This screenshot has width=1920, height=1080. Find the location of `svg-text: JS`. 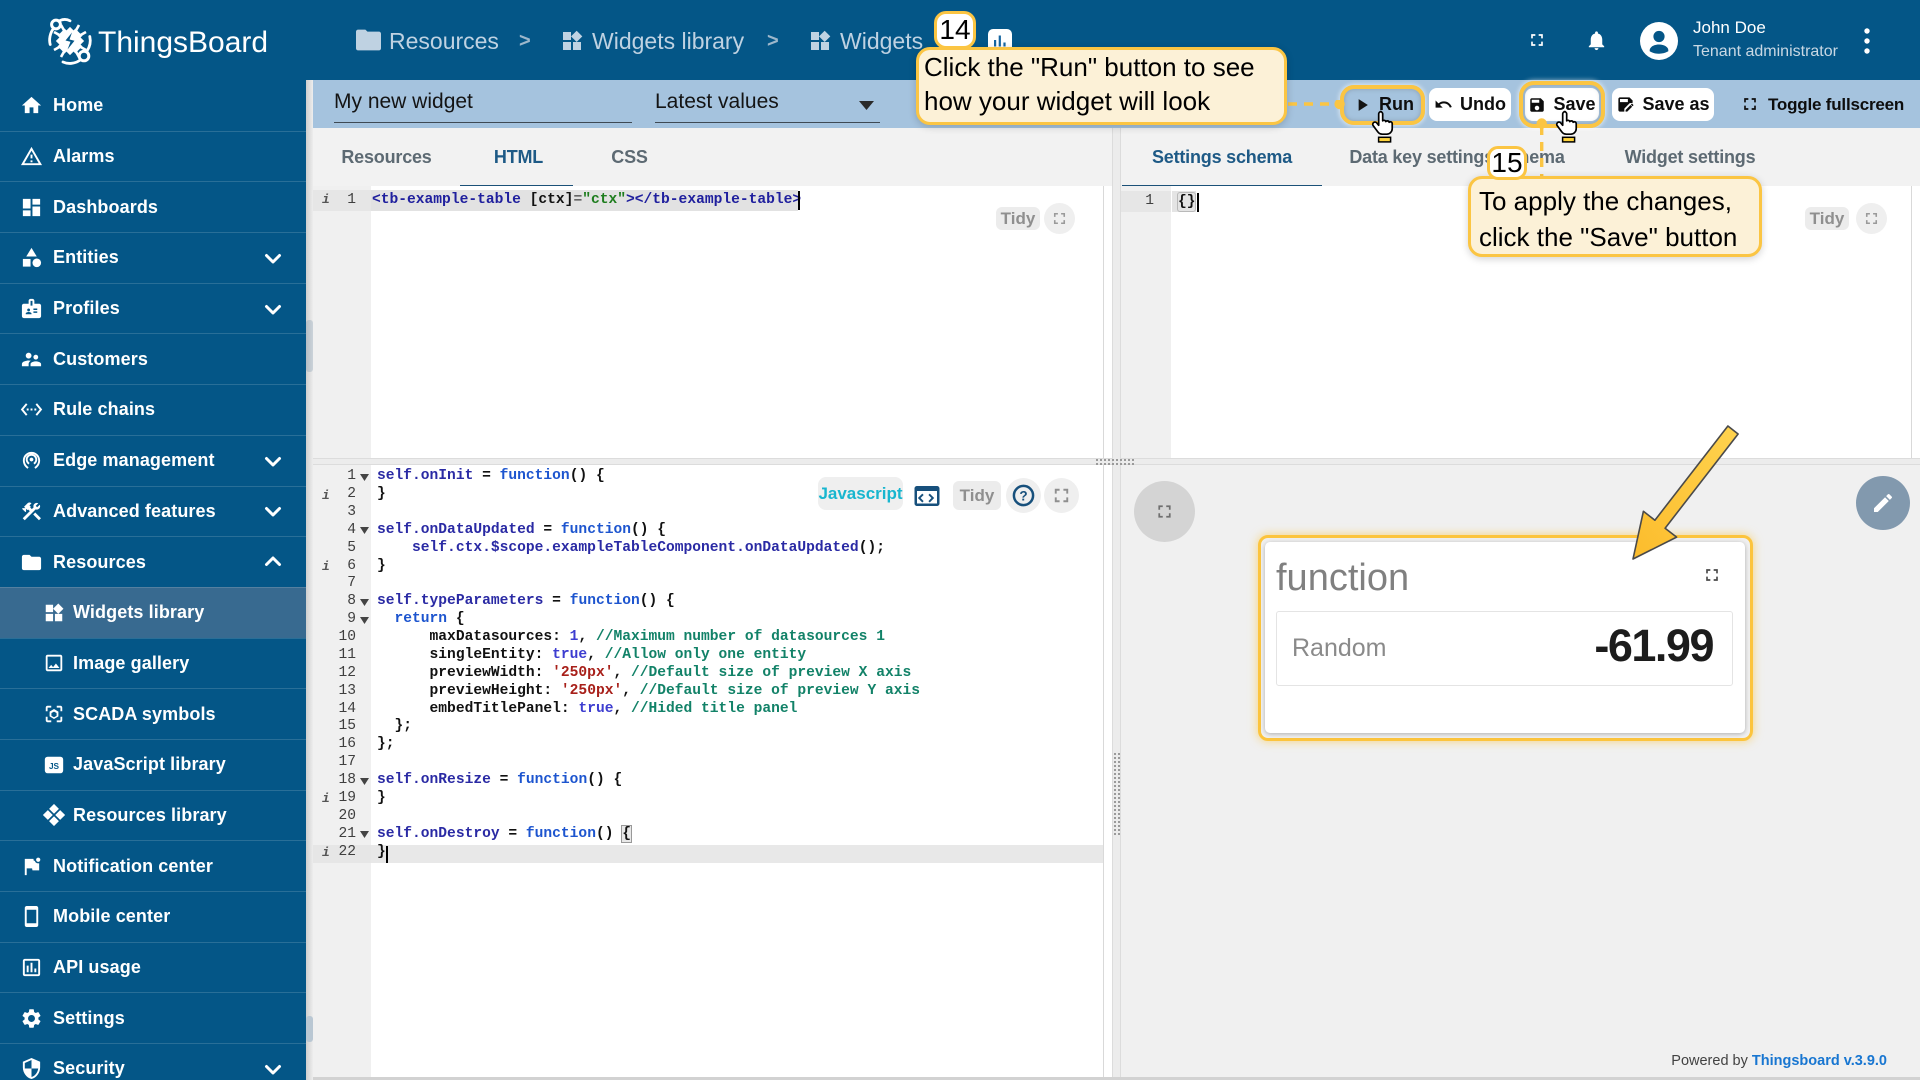

svg-text: JS is located at coordinates (54, 766).